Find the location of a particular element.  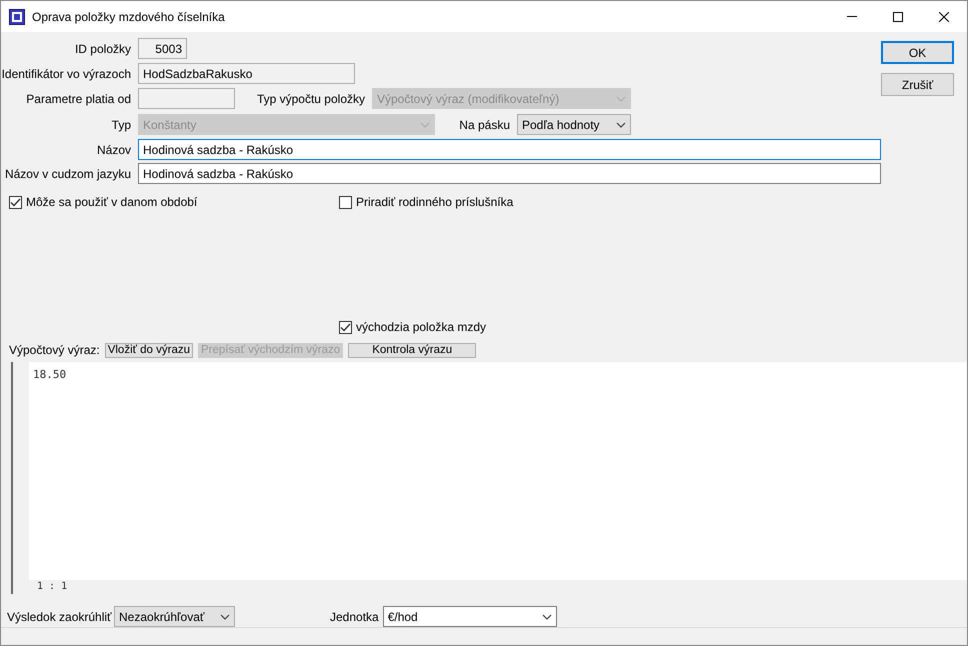

dropdown: Podľa hodnoty is located at coordinates (574, 124).